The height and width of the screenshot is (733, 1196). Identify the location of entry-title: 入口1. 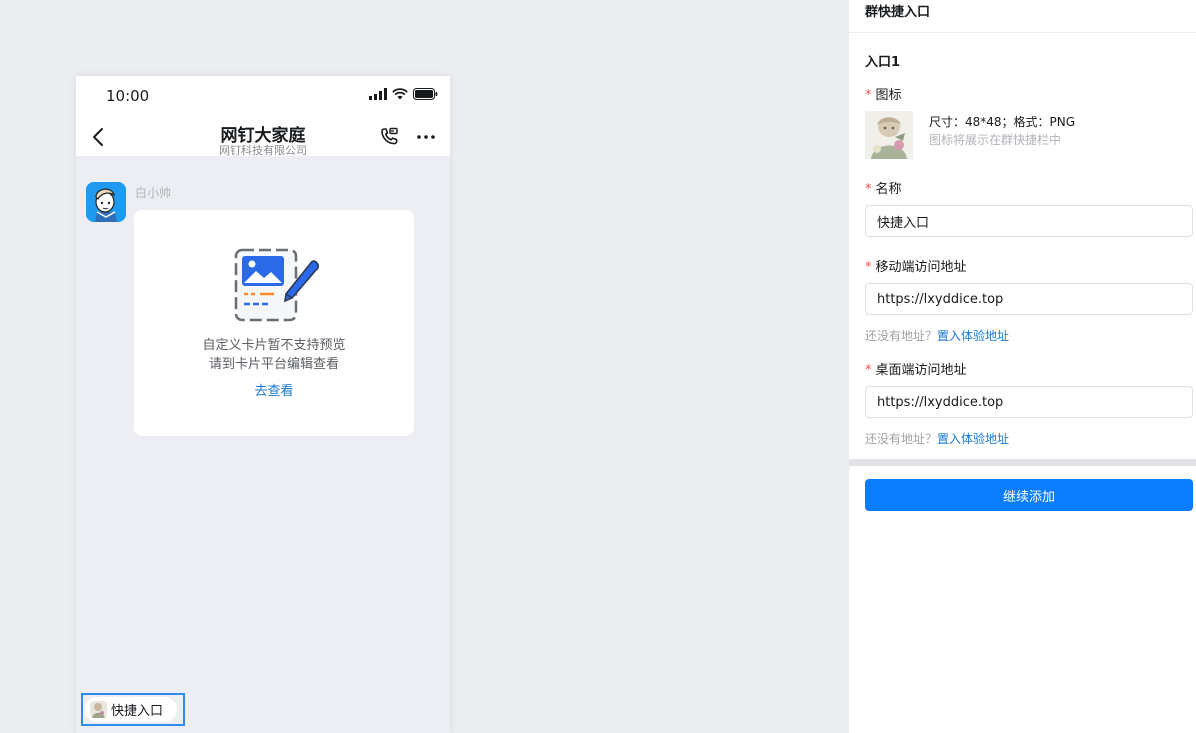
(883, 62).